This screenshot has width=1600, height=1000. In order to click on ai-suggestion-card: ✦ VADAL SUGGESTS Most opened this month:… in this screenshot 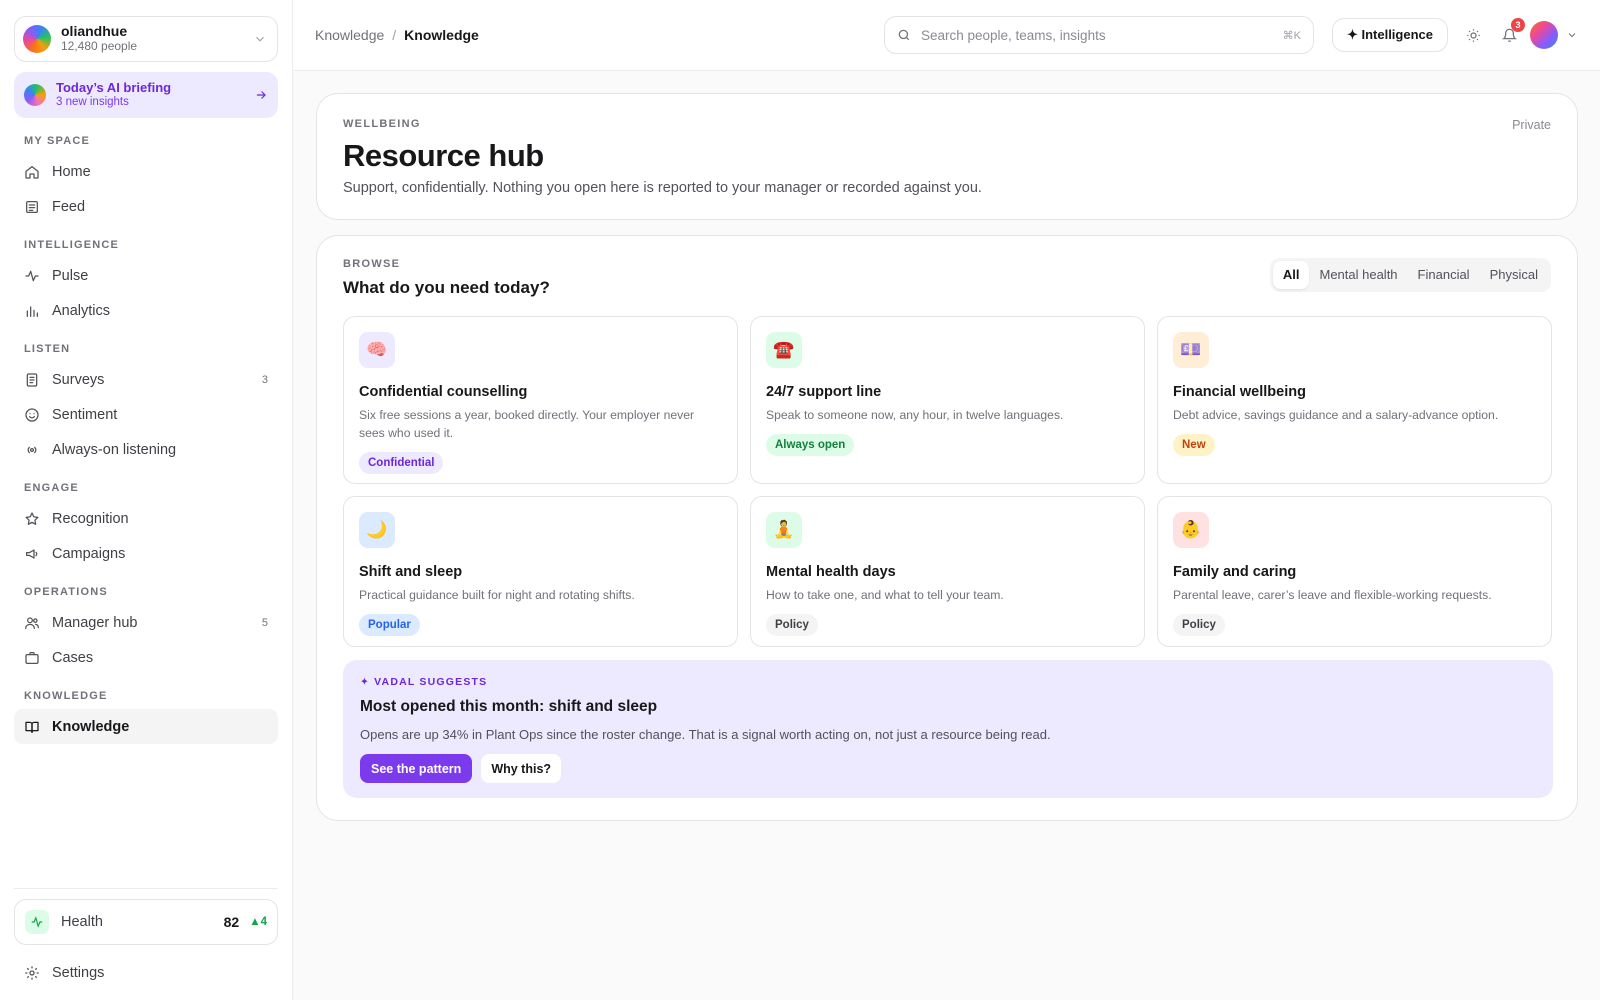, I will do `click(948, 729)`.